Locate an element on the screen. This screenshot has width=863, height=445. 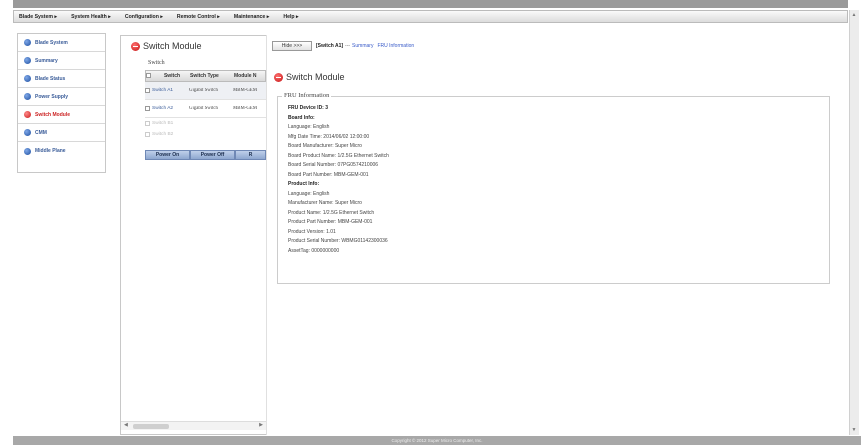
switch-fieldset-legend: Switch is located at coordinates (156, 63).